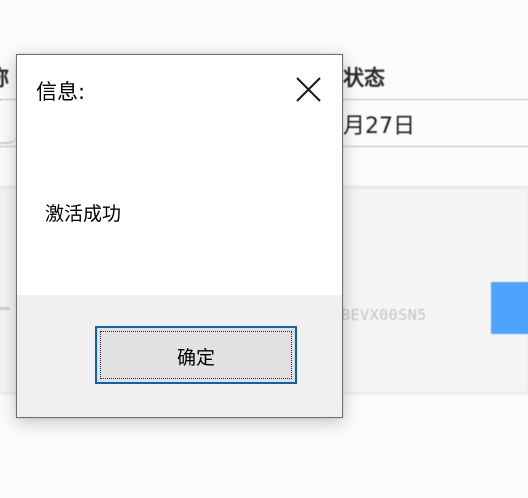 Image resolution: width=528 pixels, height=498 pixels. Describe the element at coordinates (384, 315) in the screenshot. I see `activation-code-text: BEVX00SN5` at that location.